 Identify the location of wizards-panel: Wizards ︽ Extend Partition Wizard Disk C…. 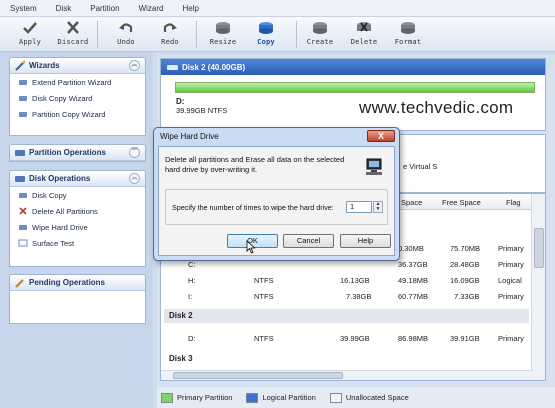
(77, 96).